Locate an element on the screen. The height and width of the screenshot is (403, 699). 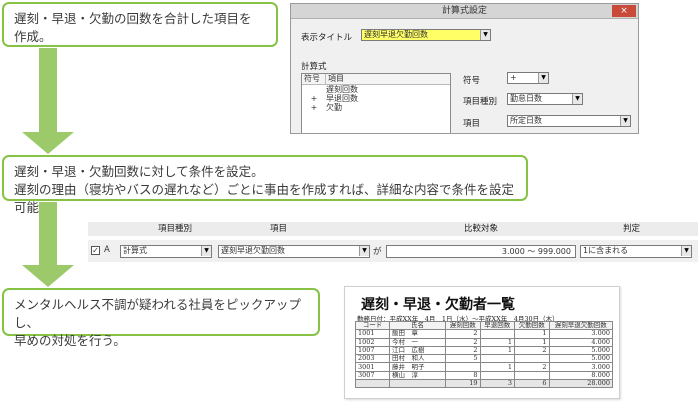
condition-letter: A is located at coordinates (107, 250).